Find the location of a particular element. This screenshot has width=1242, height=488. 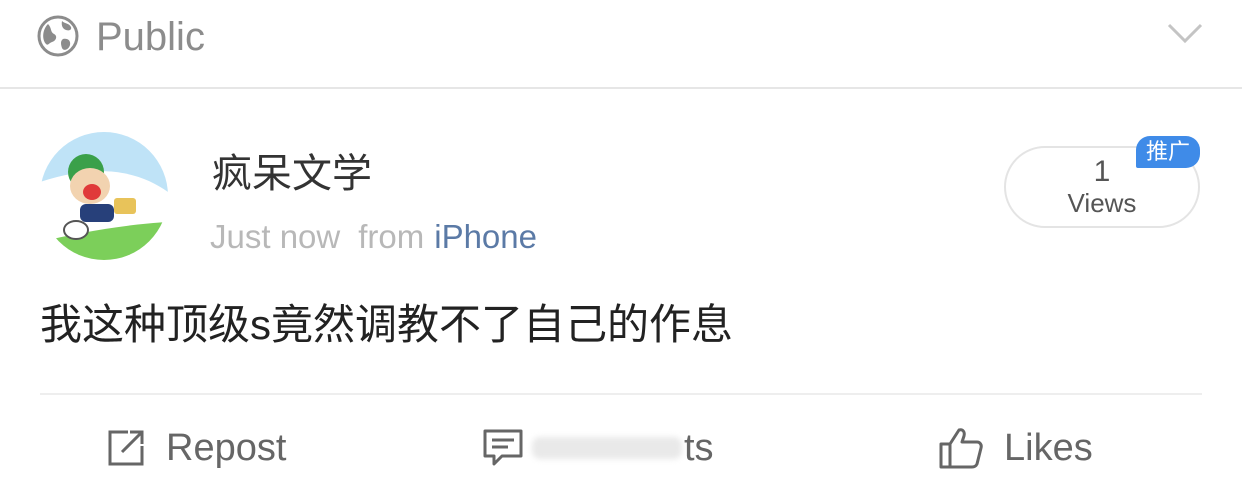

like-button: Likes is located at coordinates (1015, 448).